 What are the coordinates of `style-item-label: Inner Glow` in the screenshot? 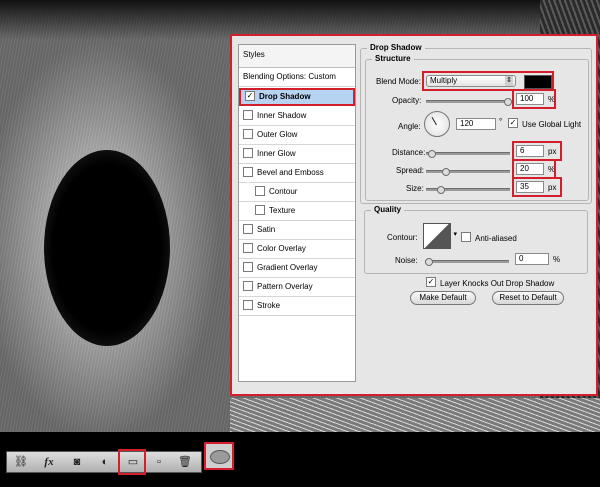 It's located at (276, 153).